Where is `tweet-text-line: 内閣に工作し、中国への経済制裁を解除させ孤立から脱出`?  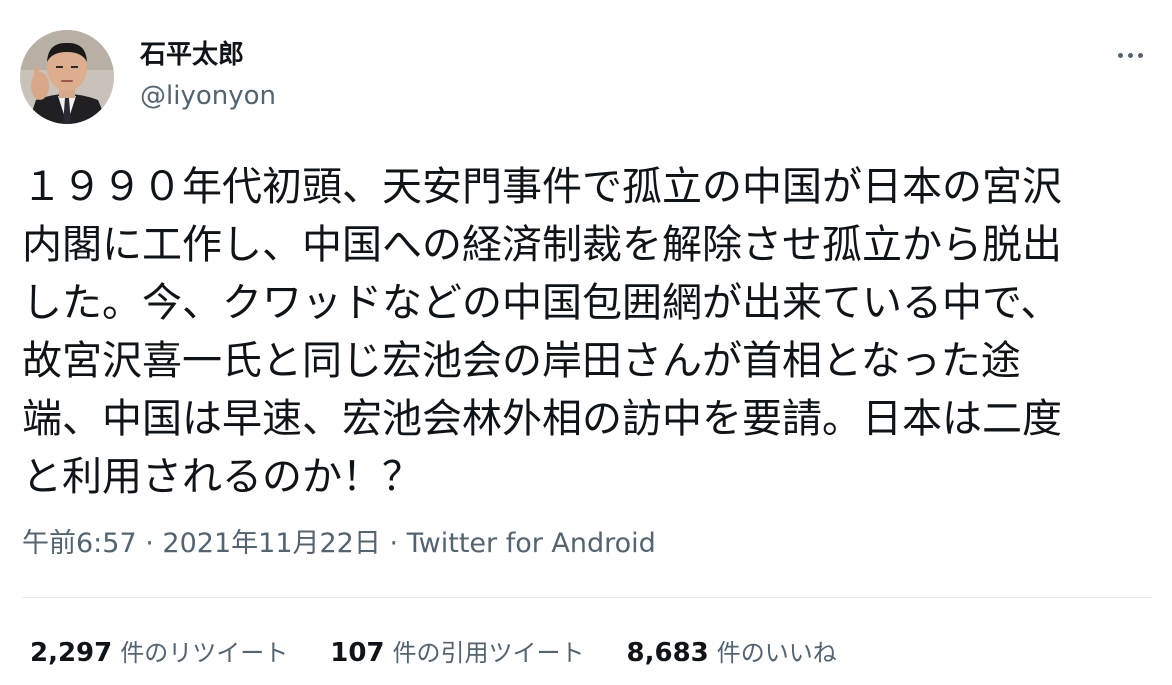 tweet-text-line: 内閣に工作し、中国への経済制裁を解除させ孤立から脱出 is located at coordinates (542, 245).